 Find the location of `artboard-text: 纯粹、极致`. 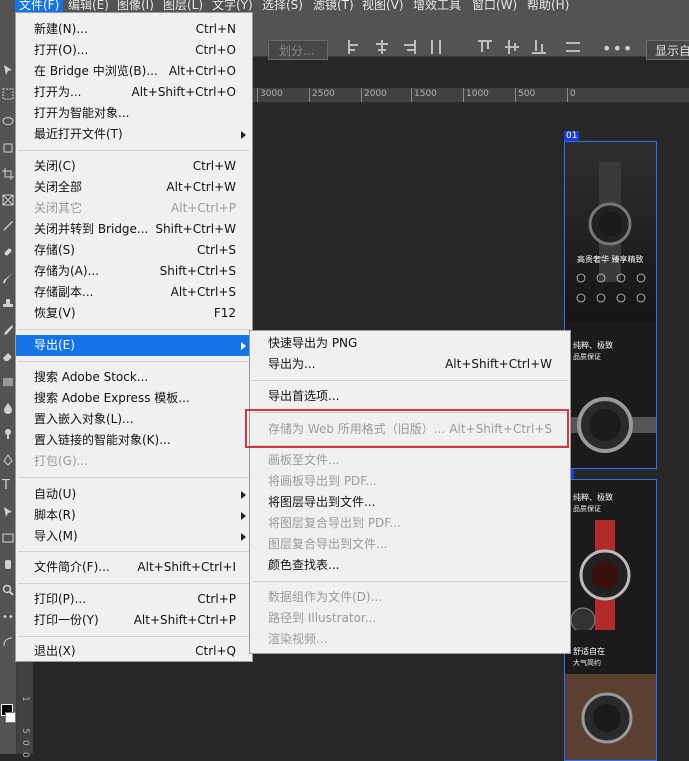

artboard-text: 纯粹、极致 is located at coordinates (593, 345).